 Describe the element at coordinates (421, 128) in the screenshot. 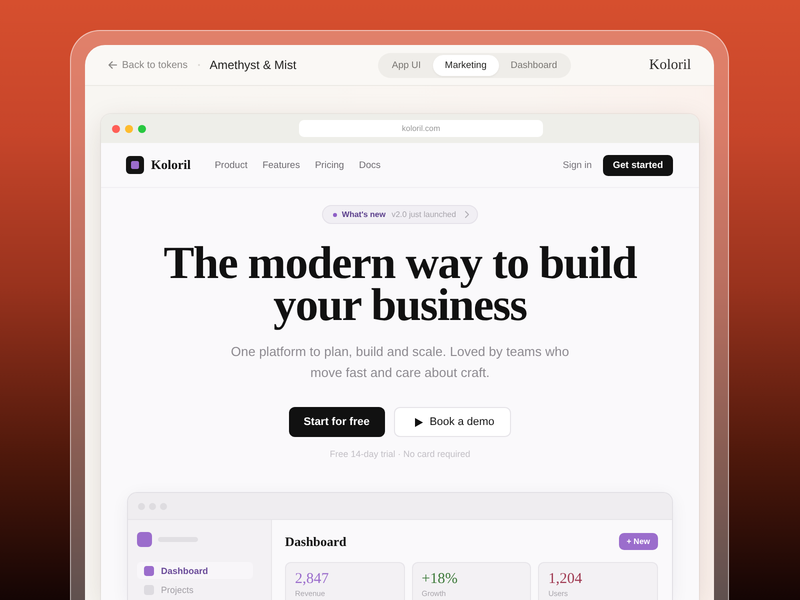

I see `address-field: koloril.com` at that location.